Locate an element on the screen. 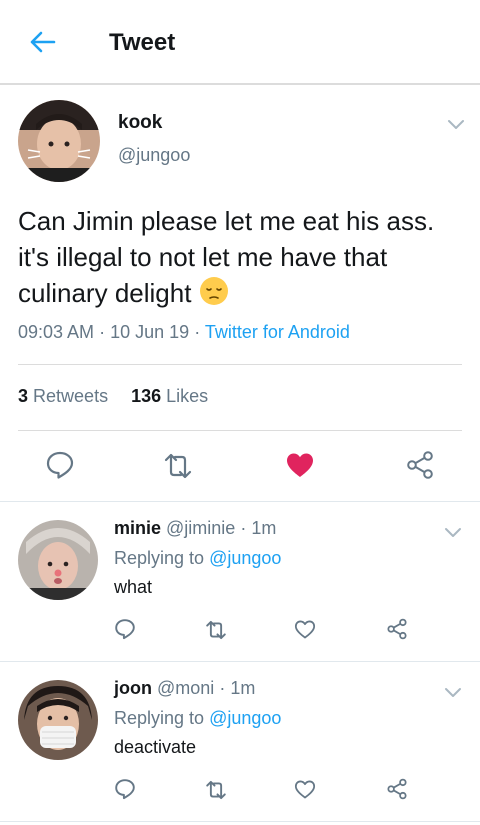  tweet-stats: 3 Retweets 136 Likes is located at coordinates (113, 396).